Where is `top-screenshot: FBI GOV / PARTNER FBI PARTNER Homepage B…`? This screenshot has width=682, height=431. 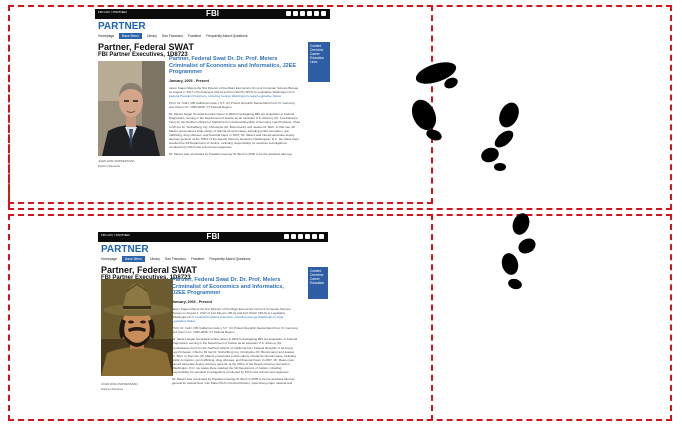
top-screenshot: FBI GOV / PARTNER FBI PARTNER Homepage B… is located at coordinates (212, 92).